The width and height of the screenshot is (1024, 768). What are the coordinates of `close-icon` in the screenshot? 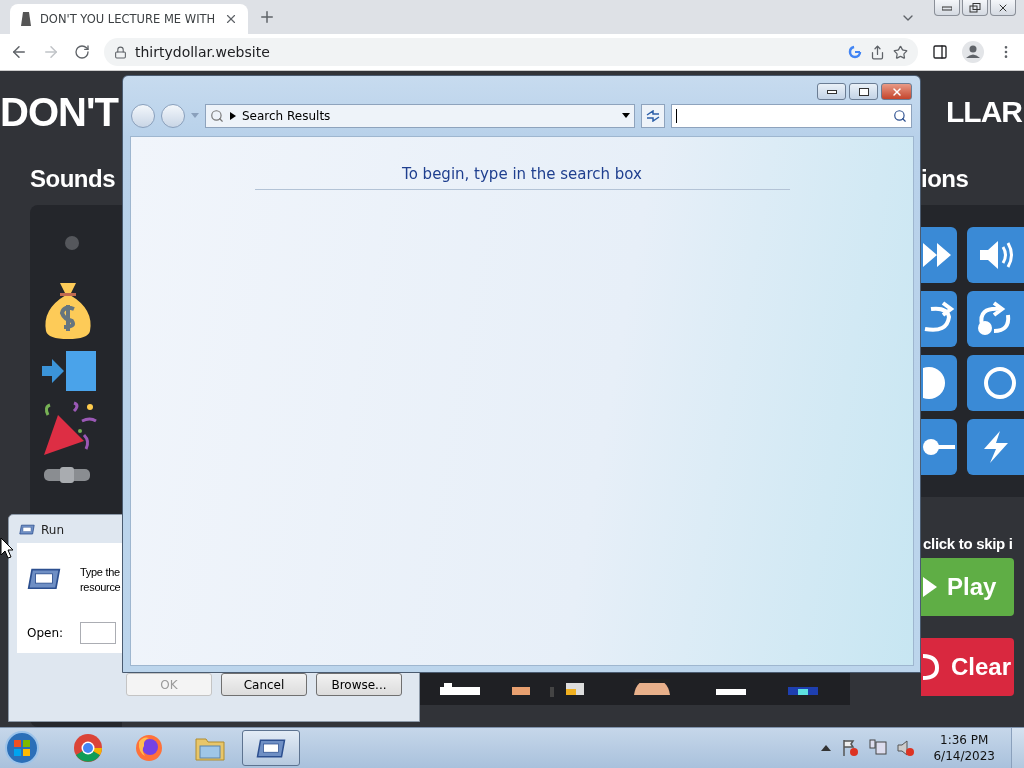 It's located at (896, 91).